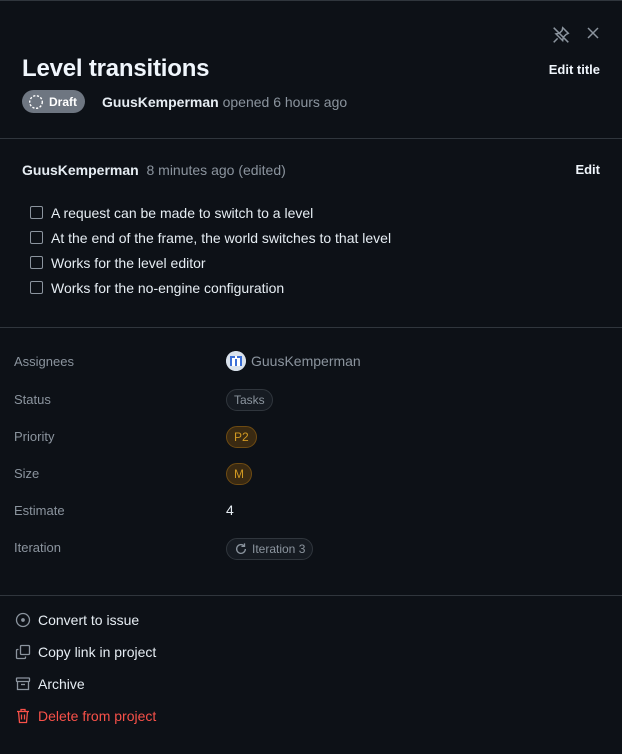 The image size is (622, 754). What do you see at coordinates (216, 170) in the screenshot?
I see `comment-meta: 8 minutes ago (edited)` at bounding box center [216, 170].